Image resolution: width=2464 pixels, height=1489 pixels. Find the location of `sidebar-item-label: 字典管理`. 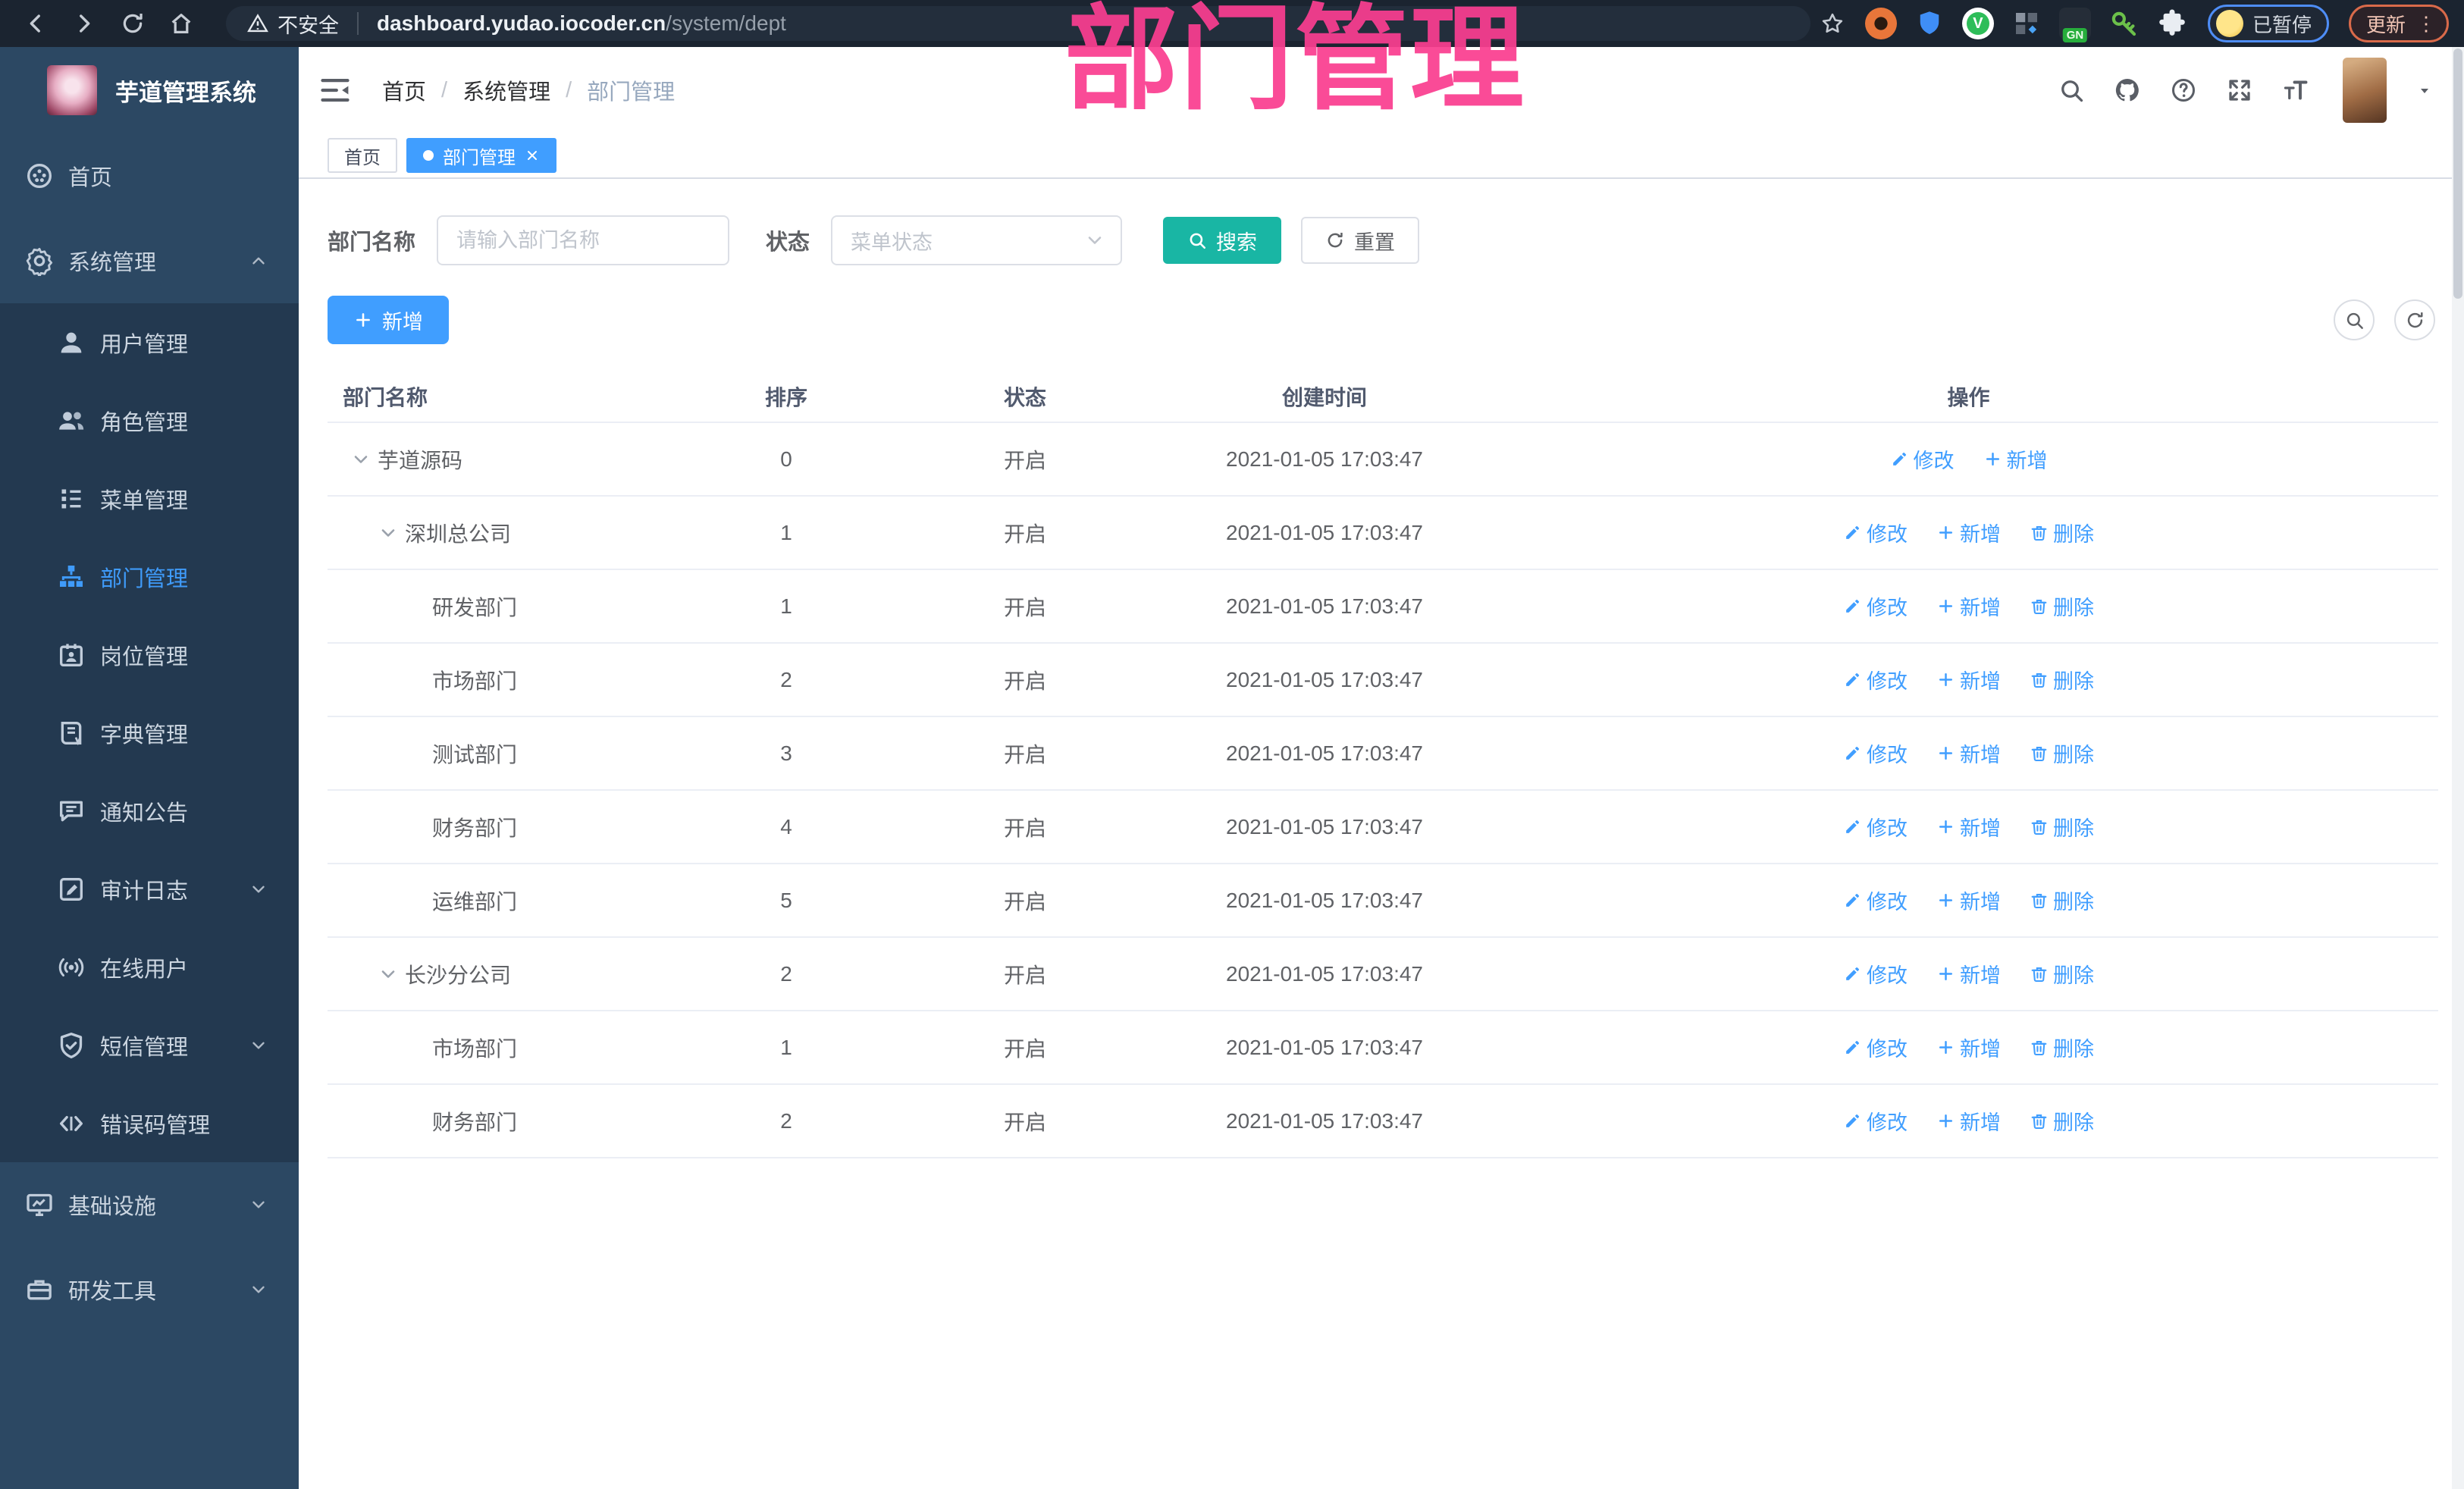

sidebar-item-label: 字典管理 is located at coordinates (144, 736).